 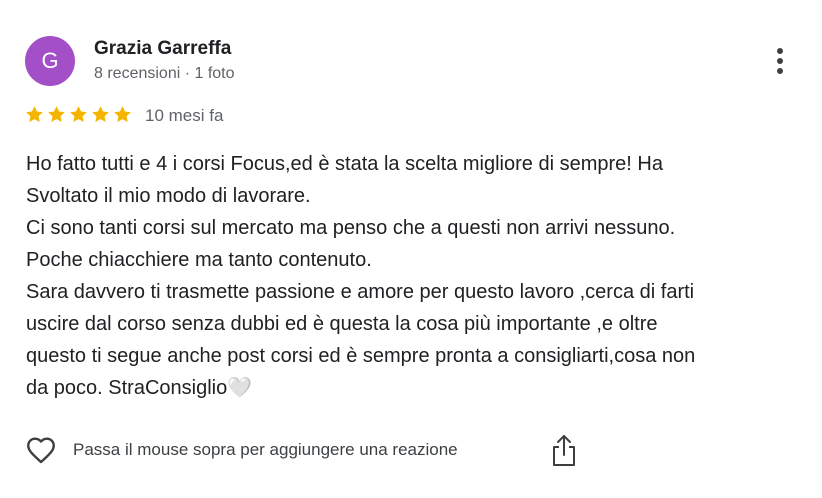 I want to click on heart-outline-icon, so click(x=41, y=450).